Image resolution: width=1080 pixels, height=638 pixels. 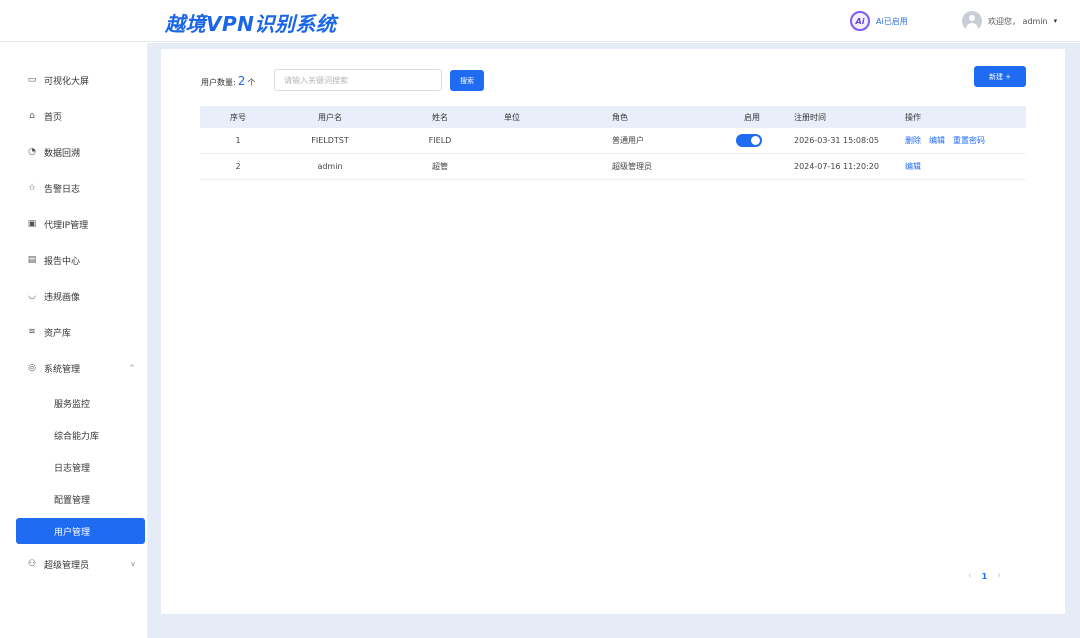 I want to click on sidebar-item-system-management: ◎ 系统管理 ^, so click(x=80, y=368).